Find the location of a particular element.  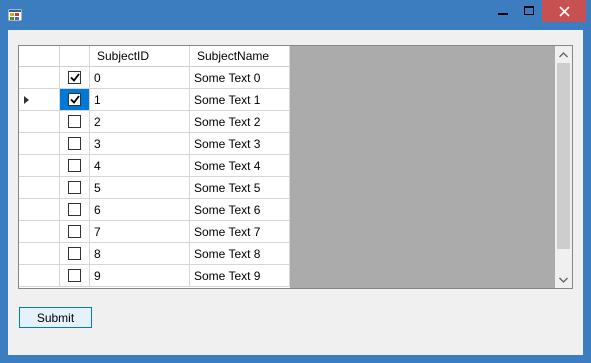

chevron-down-icon is located at coordinates (563, 280).